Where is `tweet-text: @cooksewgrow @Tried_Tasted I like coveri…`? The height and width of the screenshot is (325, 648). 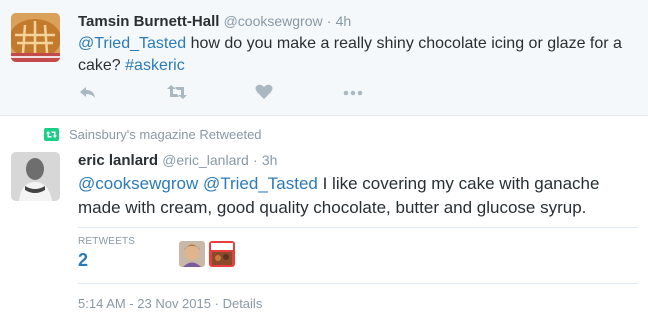 tweet-text: @cooksewgrow @Tried_Tasted I like coveri… is located at coordinates (358, 196).